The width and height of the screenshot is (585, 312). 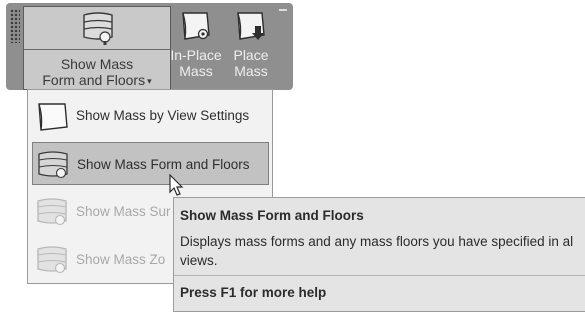 What do you see at coordinates (121, 259) in the screenshot?
I see `menu-item-label: Show Mass Zo` at bounding box center [121, 259].